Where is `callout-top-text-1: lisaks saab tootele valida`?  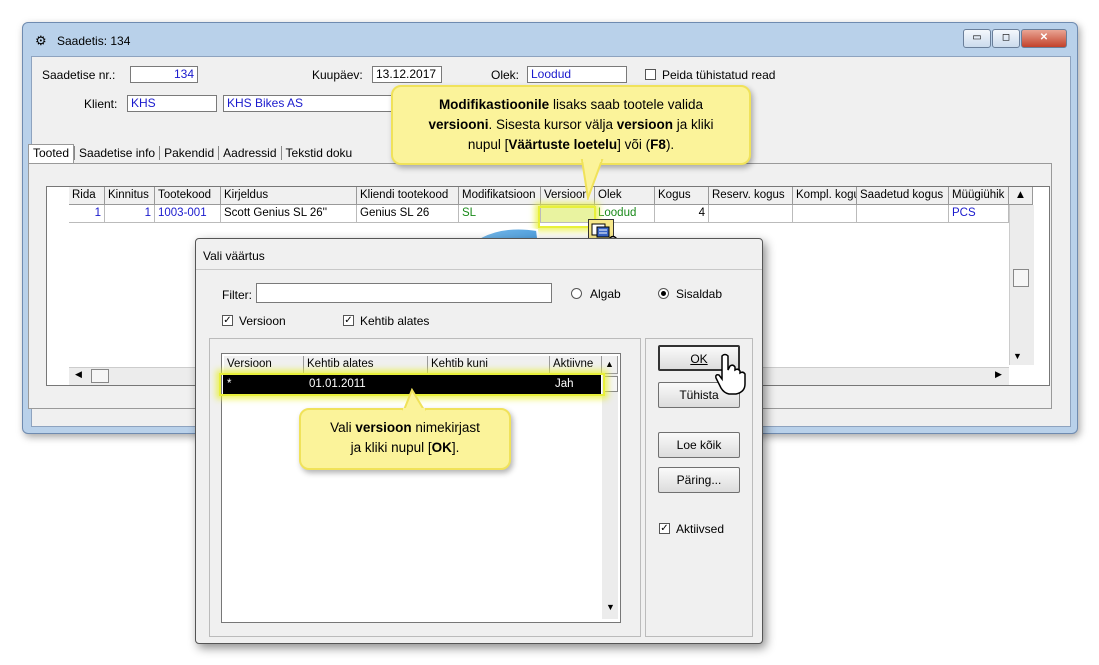 callout-top-text-1: lisaks saab tootele valida is located at coordinates (626, 104).